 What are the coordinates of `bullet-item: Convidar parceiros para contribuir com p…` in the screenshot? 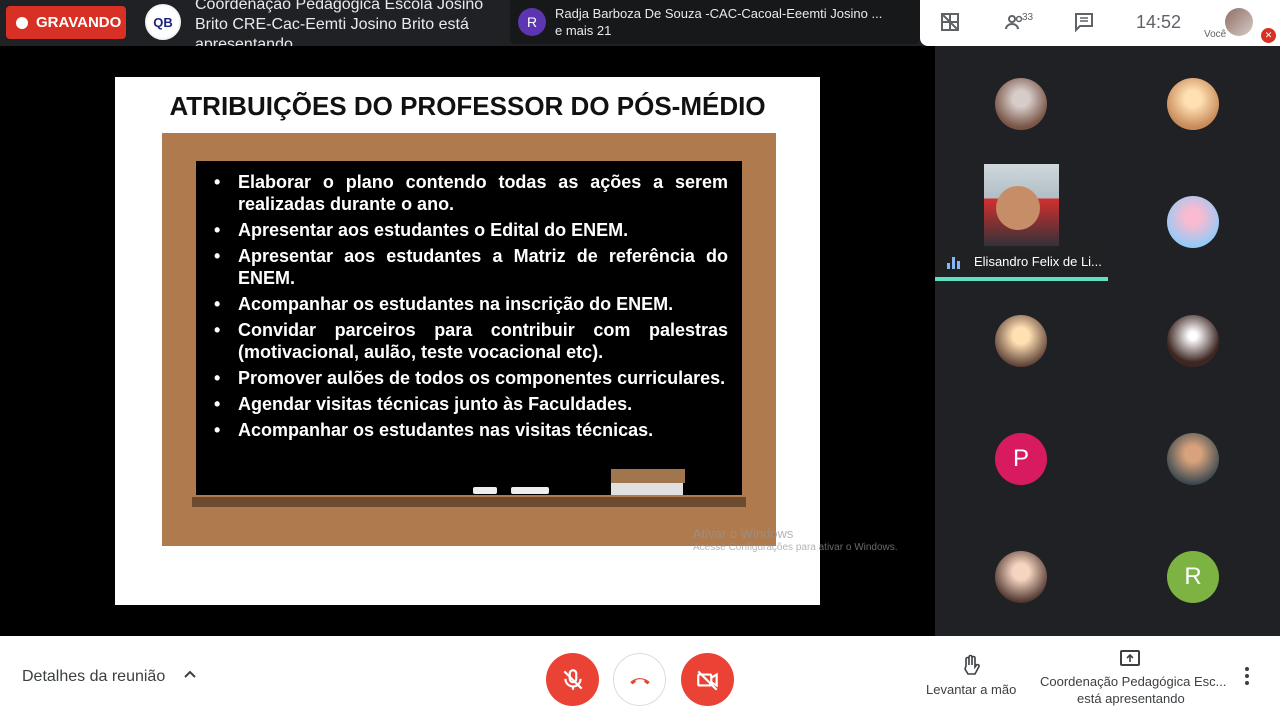 It's located at (471, 341).